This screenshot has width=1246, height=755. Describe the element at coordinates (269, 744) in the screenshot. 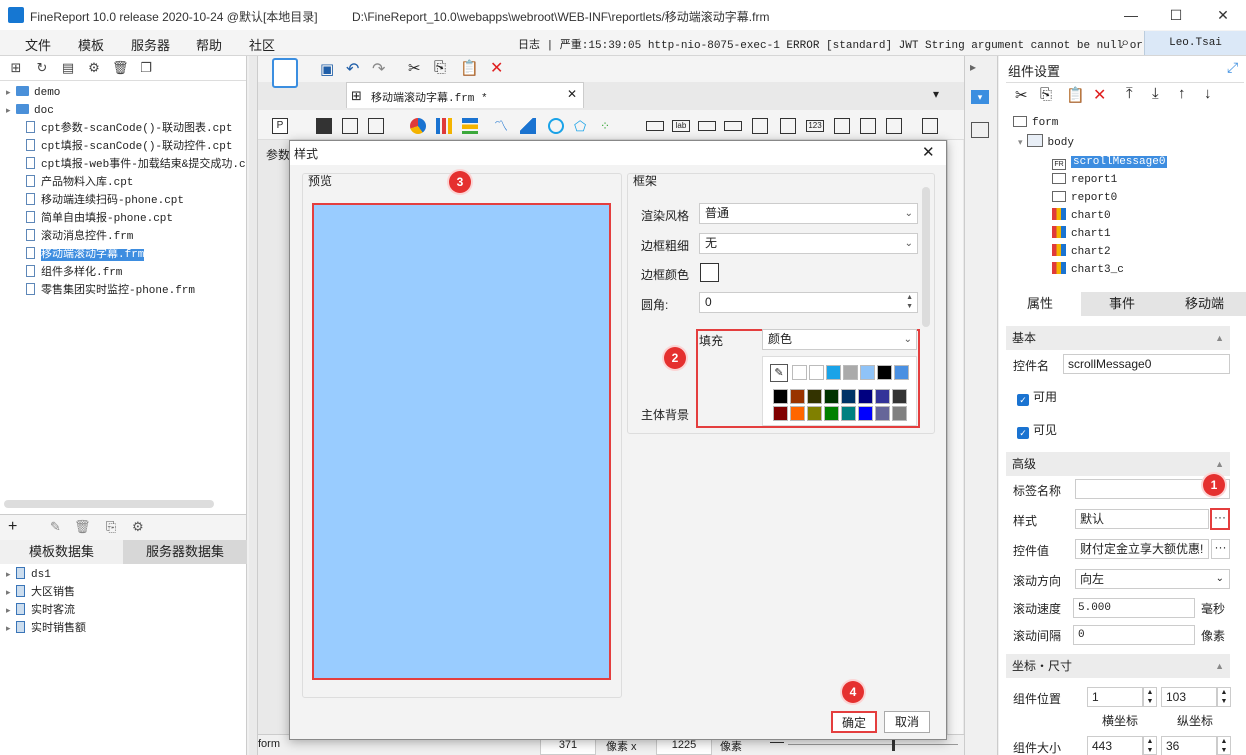

I see `form-tab: form` at that location.